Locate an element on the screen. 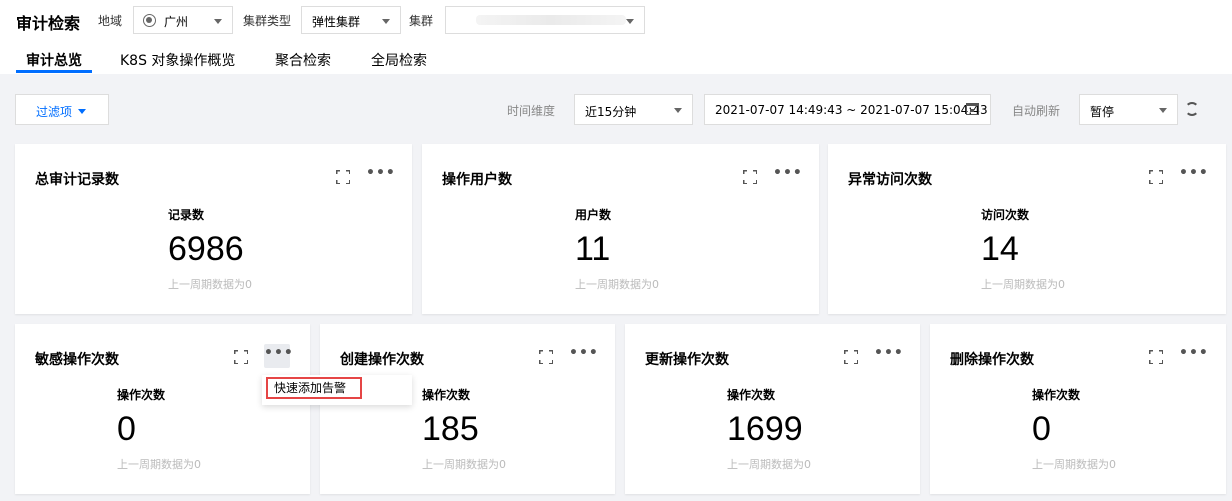 This screenshot has width=1232, height=501. card-title: 创建操作次数 is located at coordinates (382, 360).